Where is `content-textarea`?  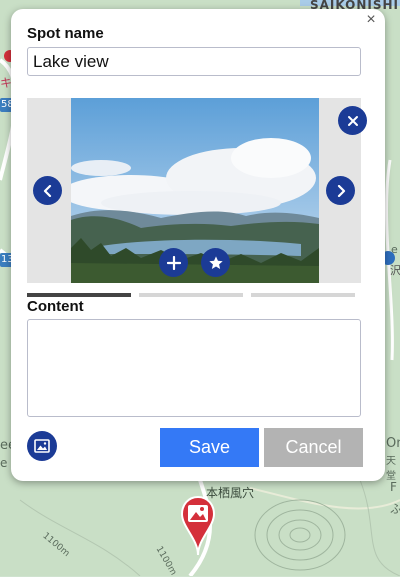 content-textarea is located at coordinates (194, 368).